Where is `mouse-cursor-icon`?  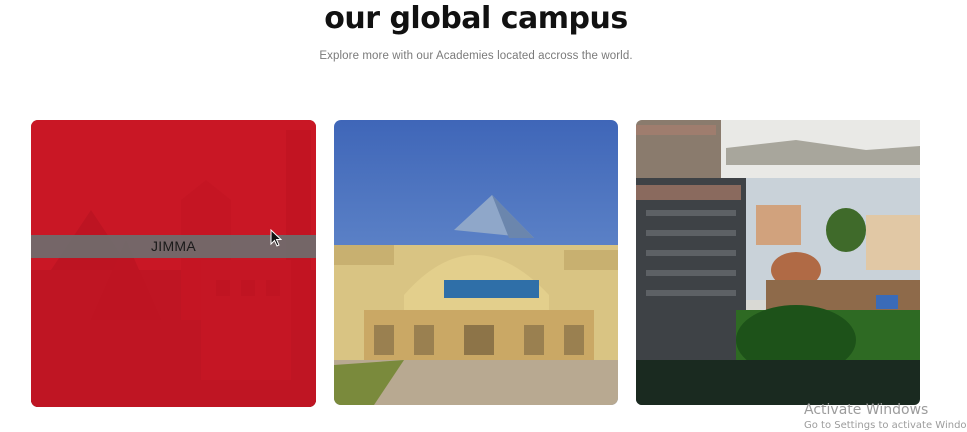 mouse-cursor-icon is located at coordinates (276, 238).